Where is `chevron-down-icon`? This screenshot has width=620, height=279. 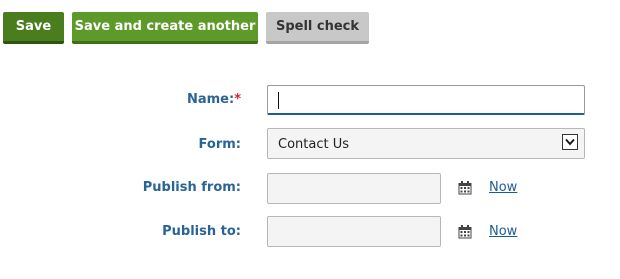 chevron-down-icon is located at coordinates (570, 142).